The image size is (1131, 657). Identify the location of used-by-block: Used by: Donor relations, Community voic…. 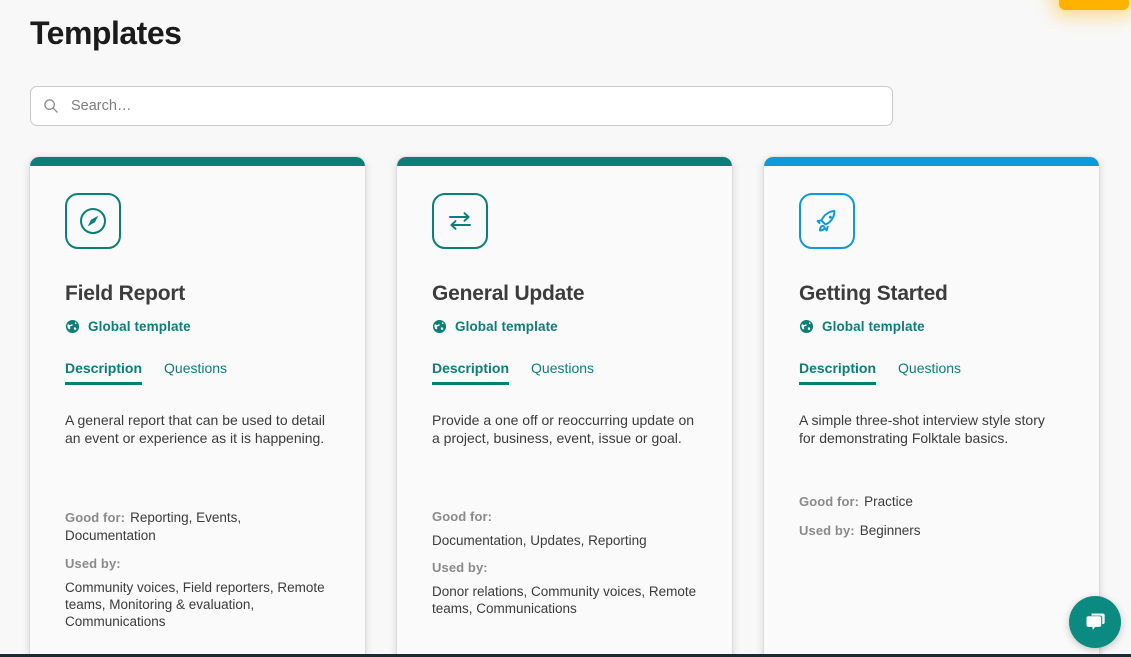
(567, 588).